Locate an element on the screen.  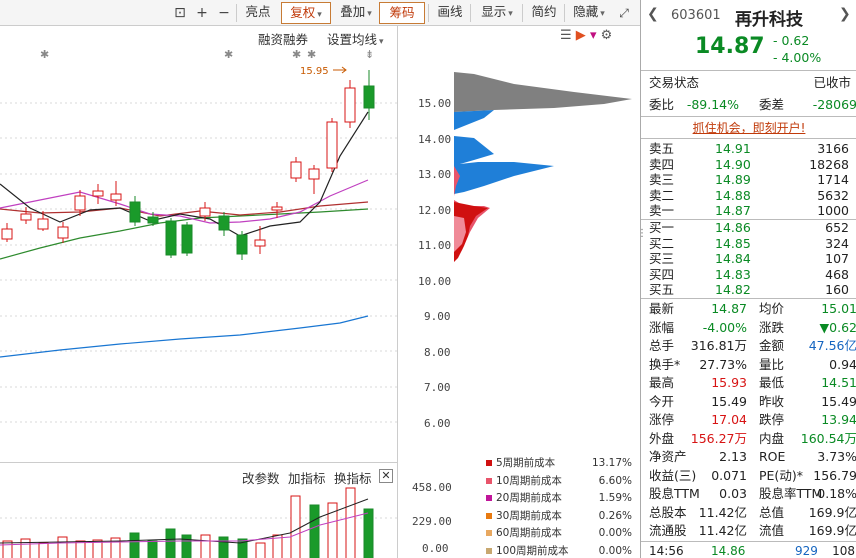
asks-level-row: 卖三 14.89 1714 is located at coordinates (752, 180).